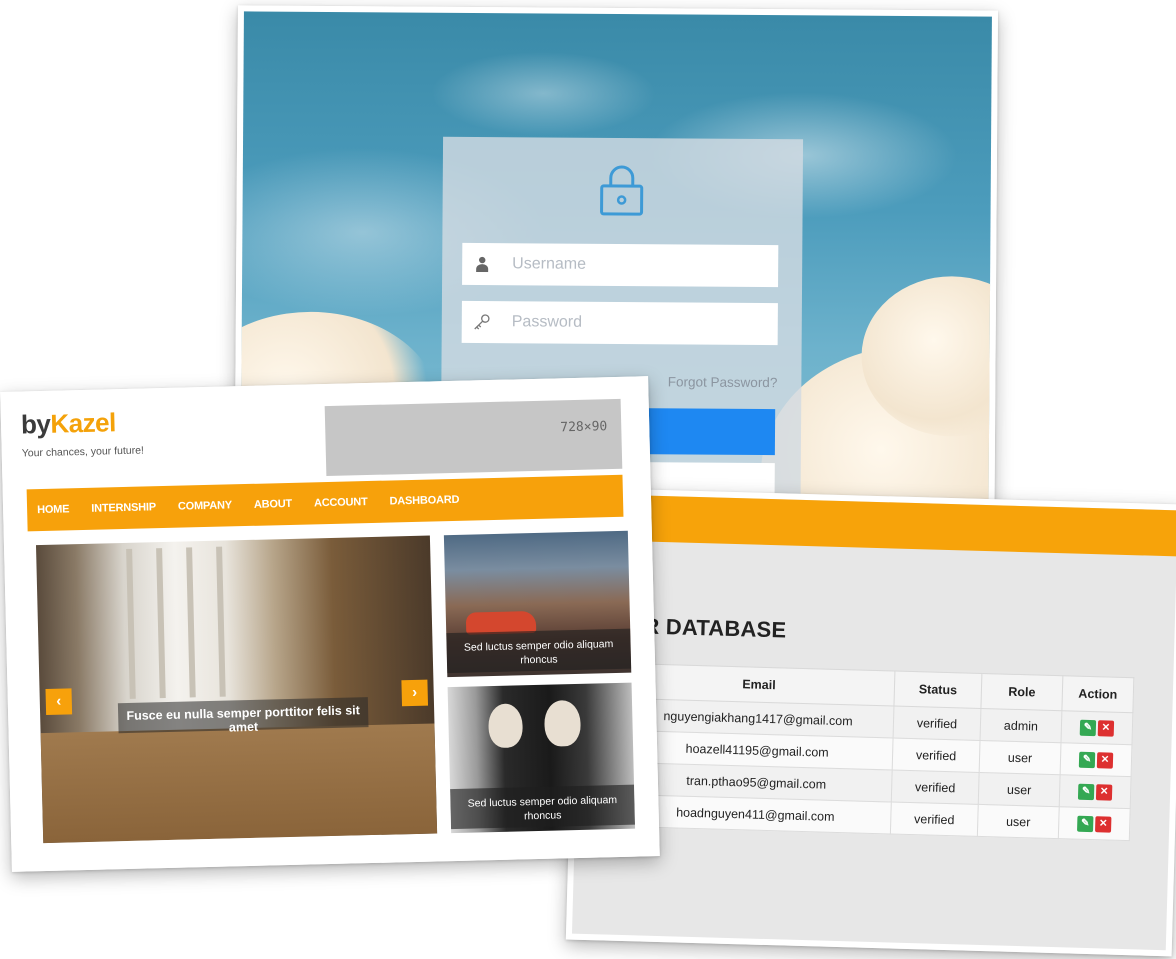 This screenshot has width=1176, height=959. I want to click on username-field, so click(620, 265).